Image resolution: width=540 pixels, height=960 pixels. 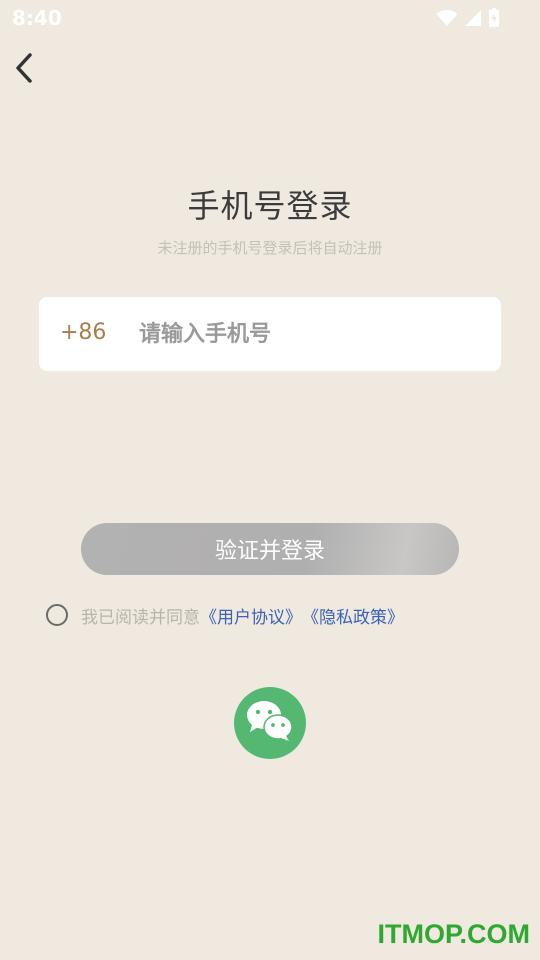 I want to click on status-time: 8:40, so click(x=37, y=18).